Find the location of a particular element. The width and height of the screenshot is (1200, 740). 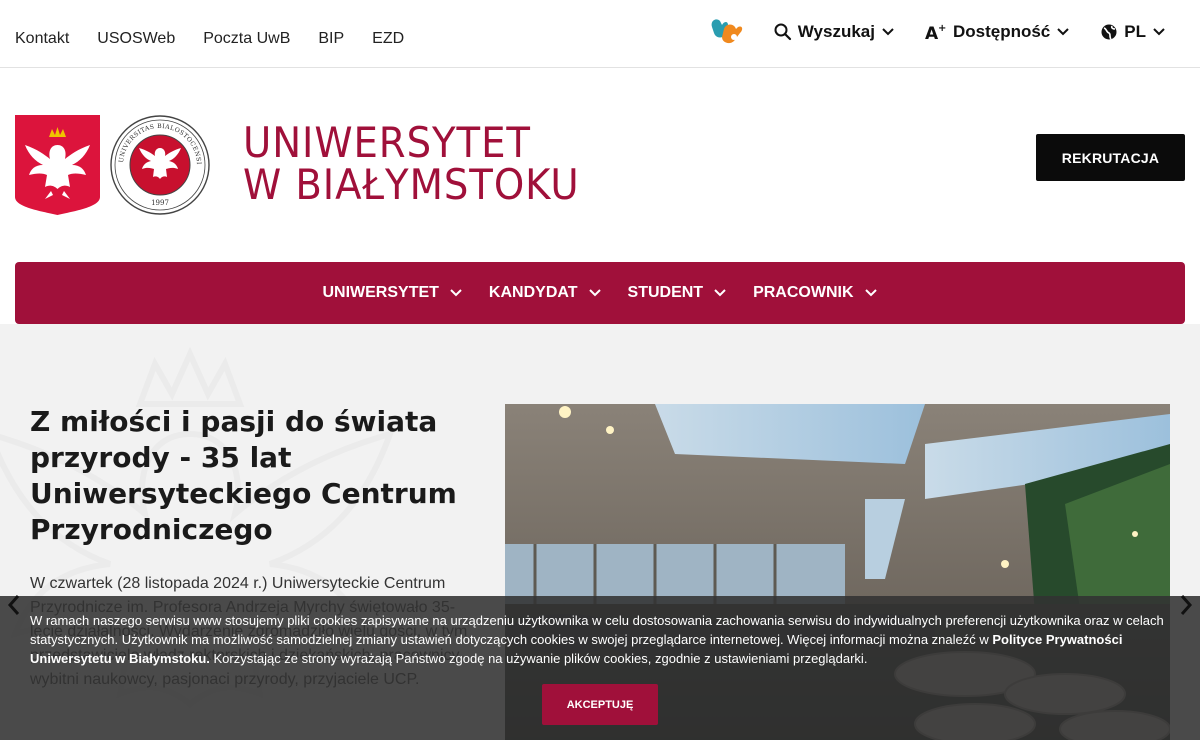

nav-item-label: STUDENT is located at coordinates (665, 292).